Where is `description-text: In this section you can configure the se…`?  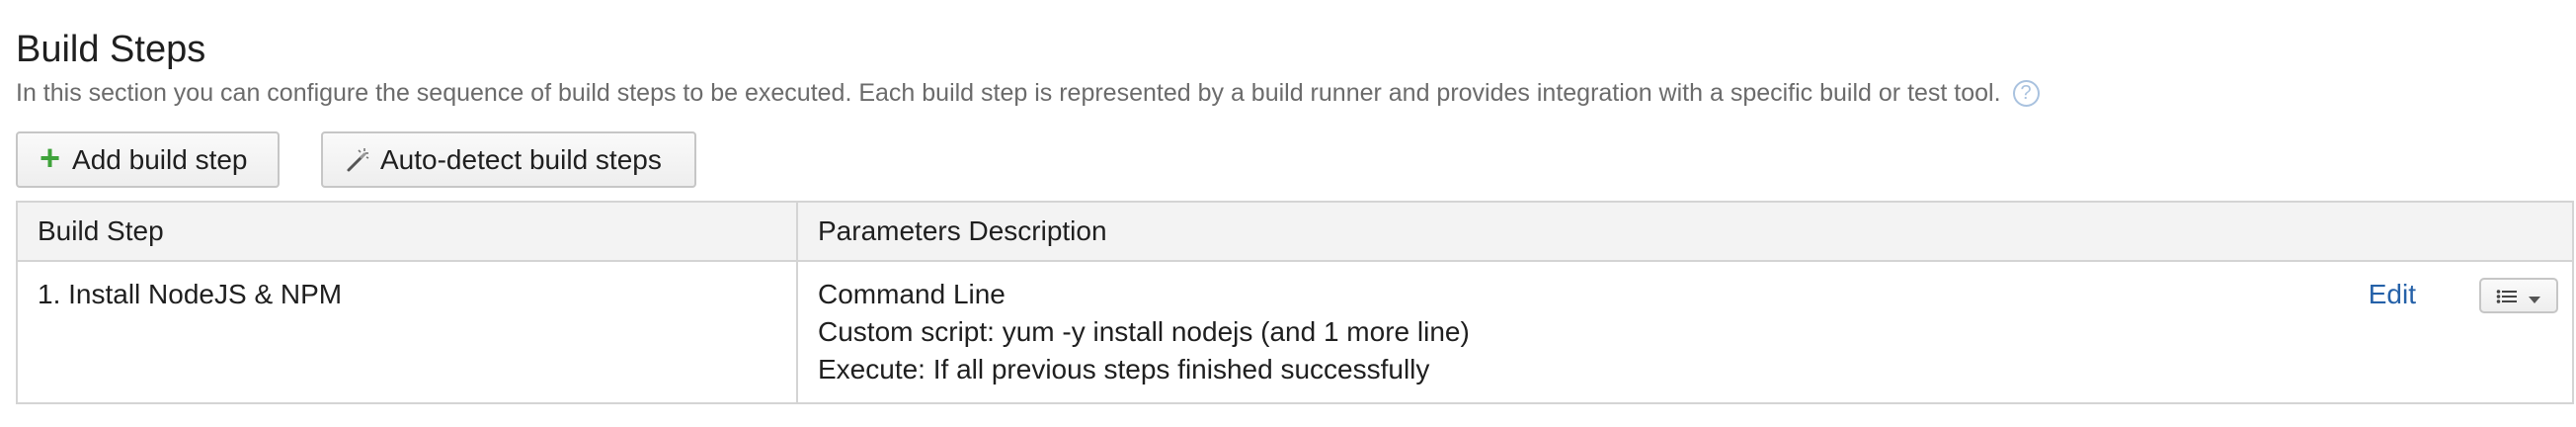 description-text: In this section you can configure the se… is located at coordinates (1008, 93).